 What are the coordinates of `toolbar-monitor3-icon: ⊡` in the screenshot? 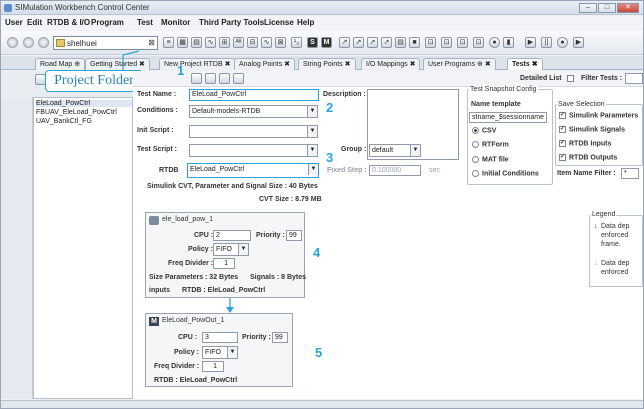 It's located at (462, 42).